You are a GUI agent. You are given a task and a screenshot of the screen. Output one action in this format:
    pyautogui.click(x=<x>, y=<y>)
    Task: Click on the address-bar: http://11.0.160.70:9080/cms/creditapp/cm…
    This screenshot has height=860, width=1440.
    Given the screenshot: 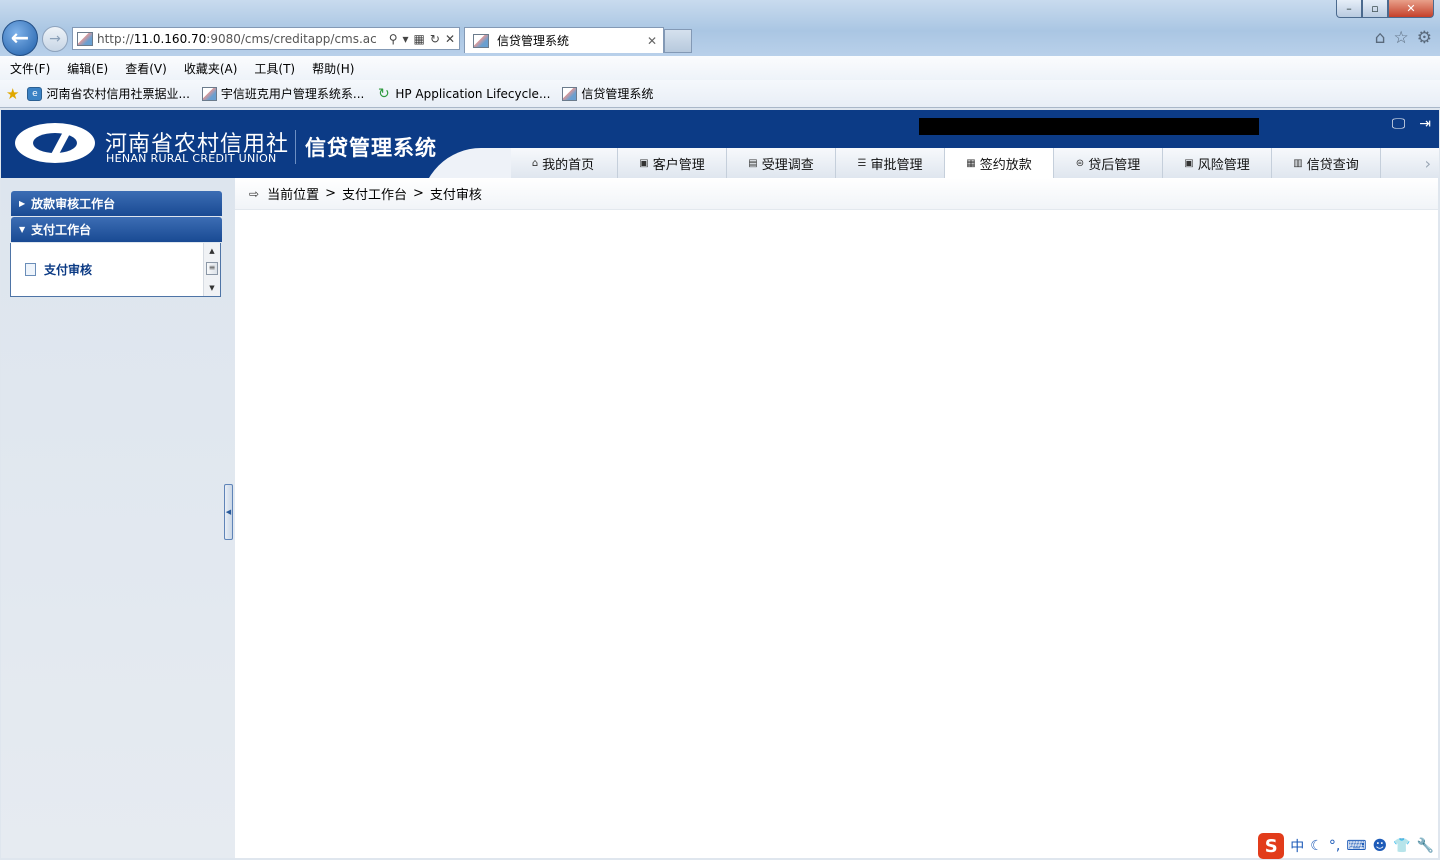 What is the action you would take?
    pyautogui.click(x=266, y=38)
    